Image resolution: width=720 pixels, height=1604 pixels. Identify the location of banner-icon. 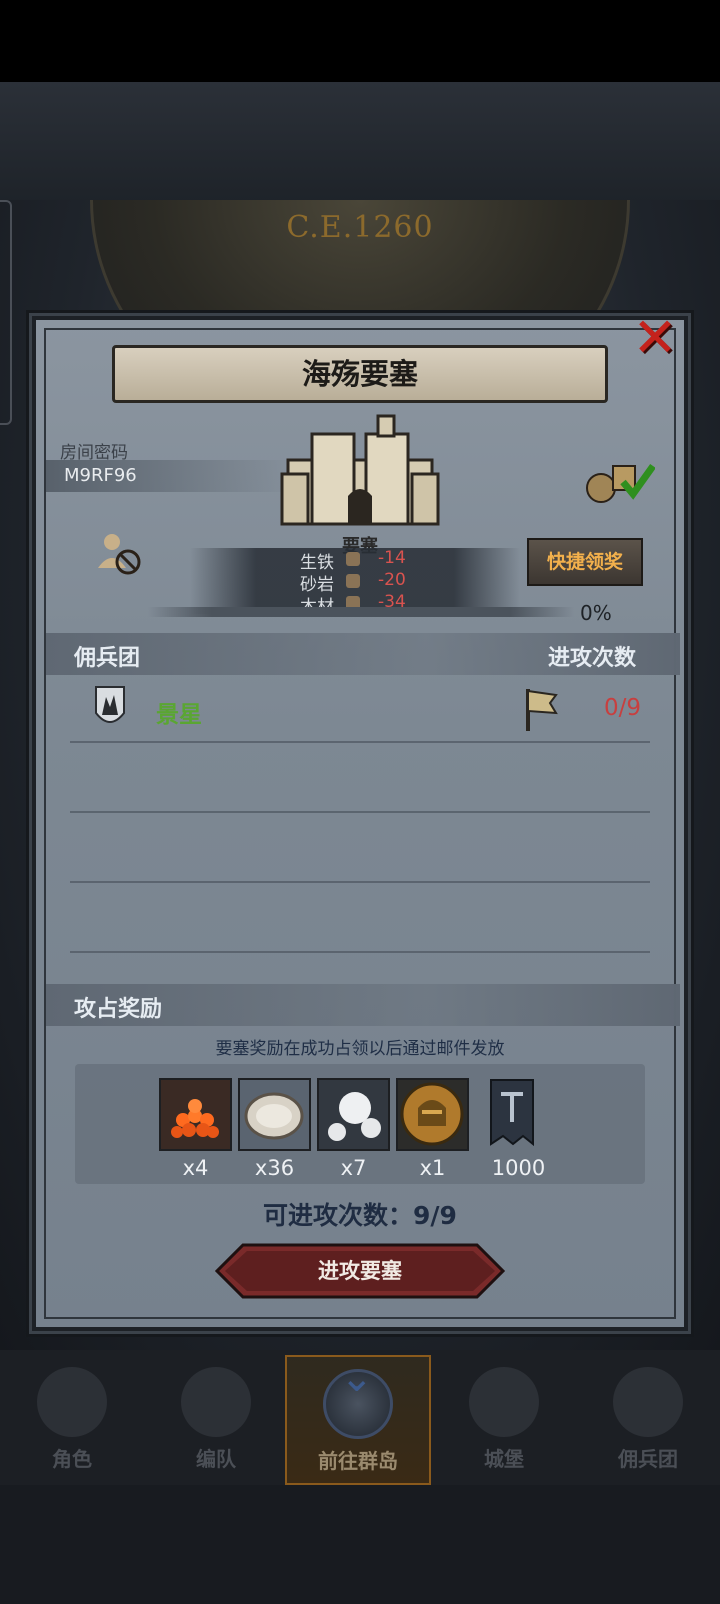
(512, 1113).